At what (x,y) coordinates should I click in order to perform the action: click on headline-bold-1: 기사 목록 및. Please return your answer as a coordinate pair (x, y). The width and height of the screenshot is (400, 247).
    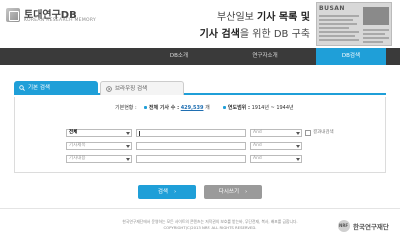
    Looking at the image, I should click on (283, 17).